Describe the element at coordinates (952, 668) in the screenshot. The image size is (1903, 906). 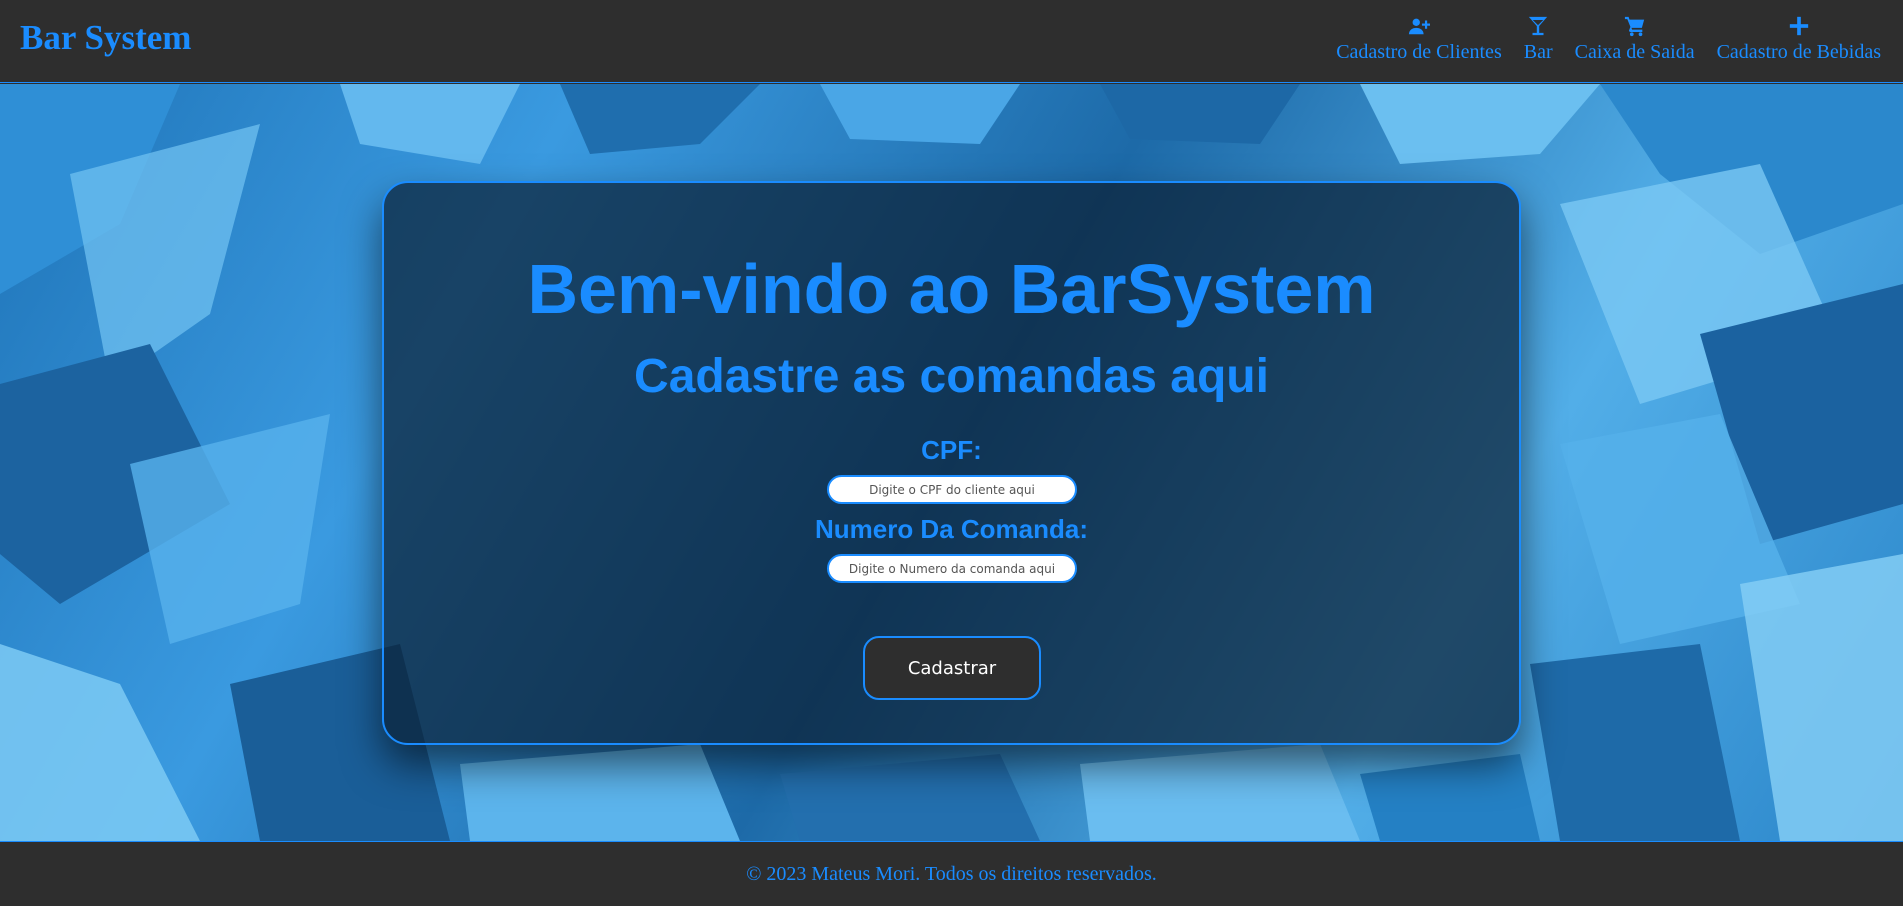
I see `cadastrar-button: Cadastrar` at that location.